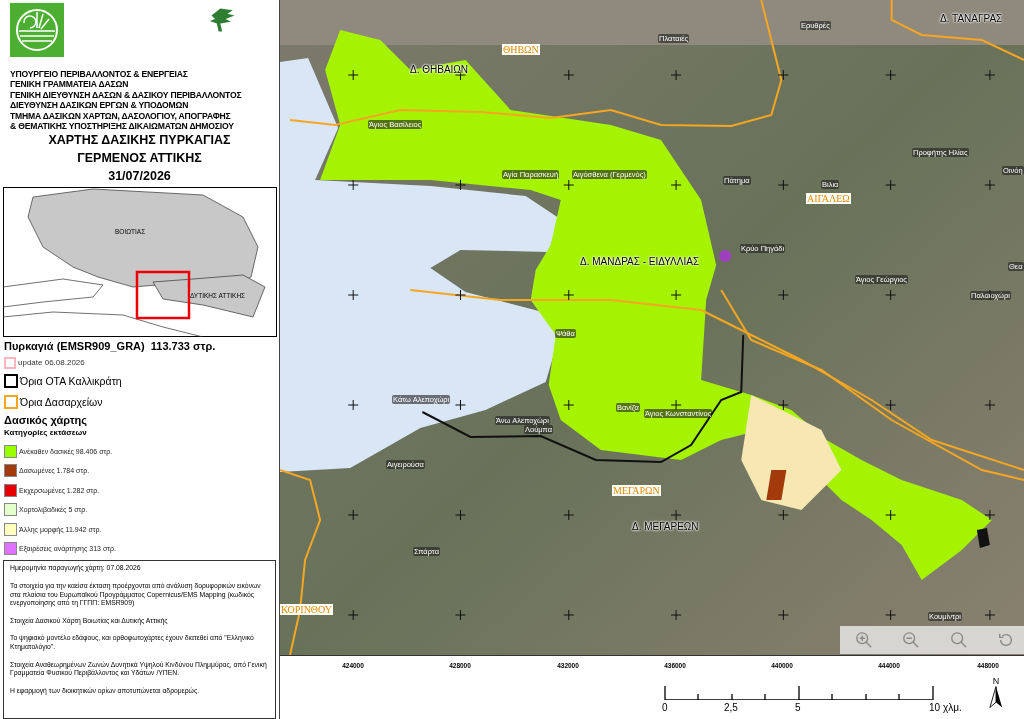 The image size is (1024, 719). I want to click on agency-line: ΥΠΟΥΡΓΕΙΟ ΠΕΡΙΒΑΛΛΟΝΤΟΣ & ΕΝΕΡΓΕΙΑΣ, so click(99, 74).